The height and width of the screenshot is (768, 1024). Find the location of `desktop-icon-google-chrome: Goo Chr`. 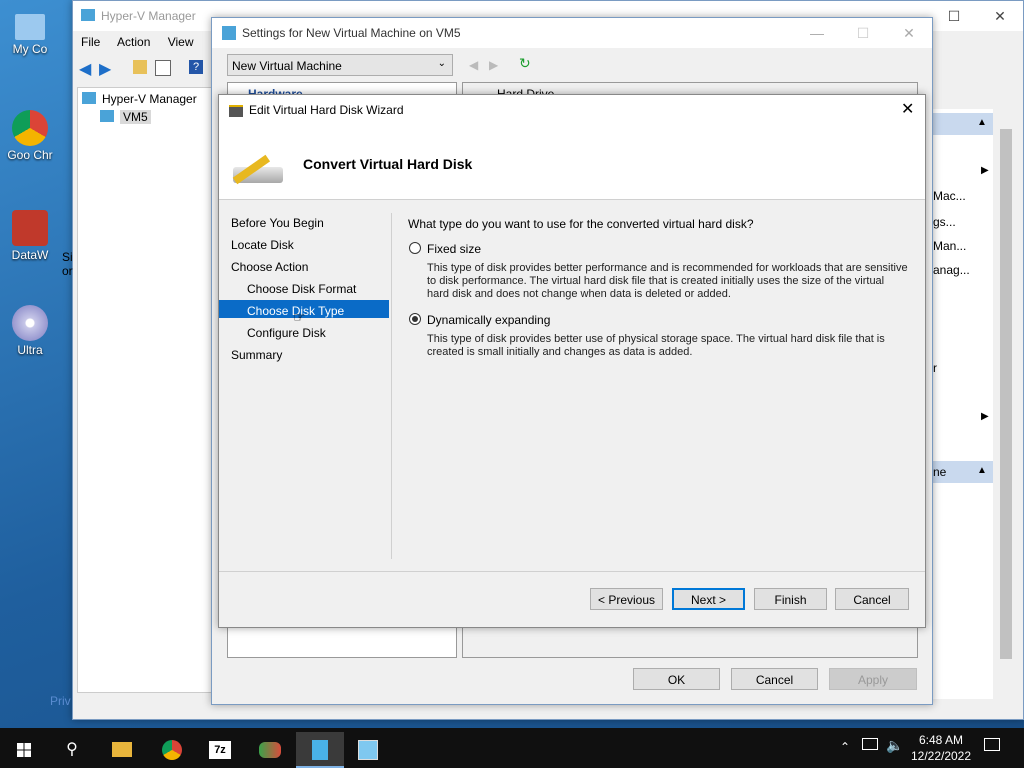

desktop-icon-google-chrome: Goo Chr is located at coordinates (30, 136).